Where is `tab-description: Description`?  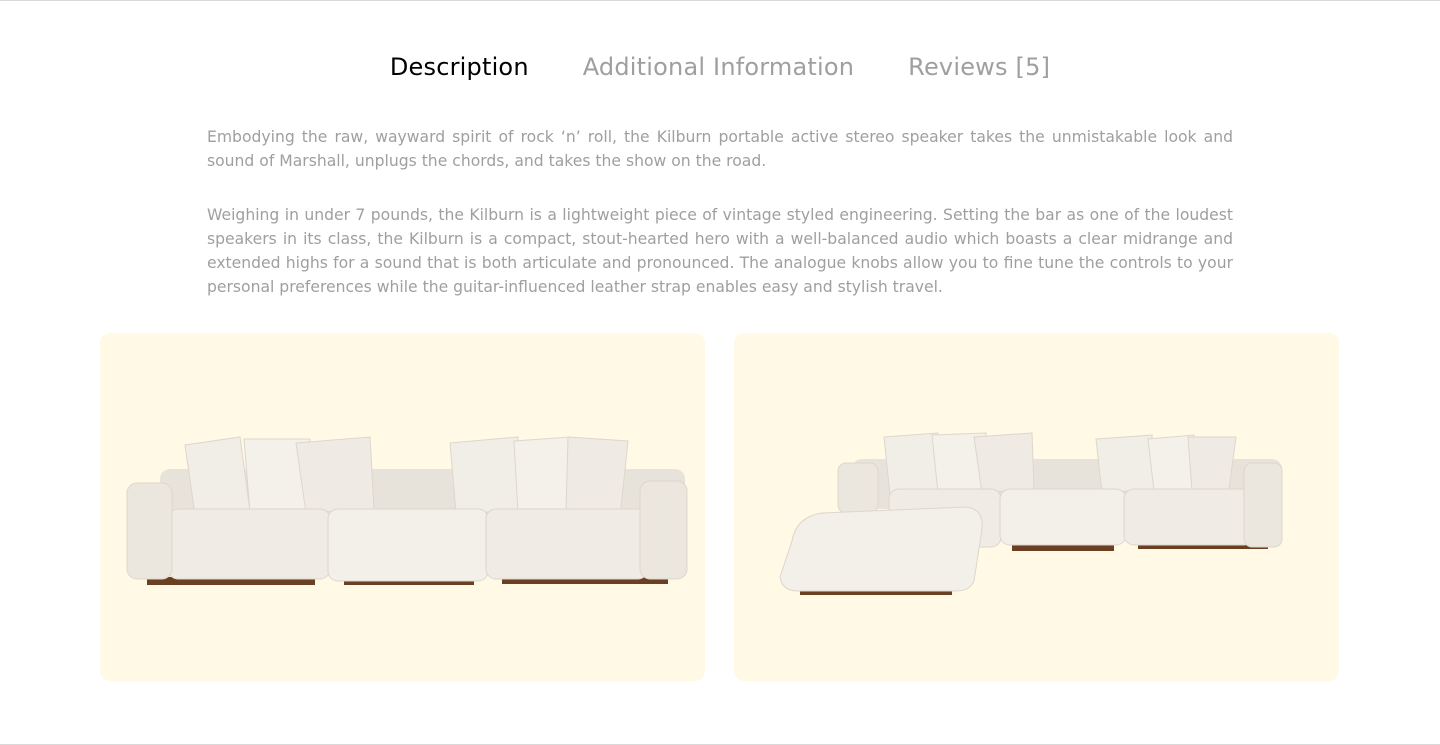 tab-description: Description is located at coordinates (459, 67).